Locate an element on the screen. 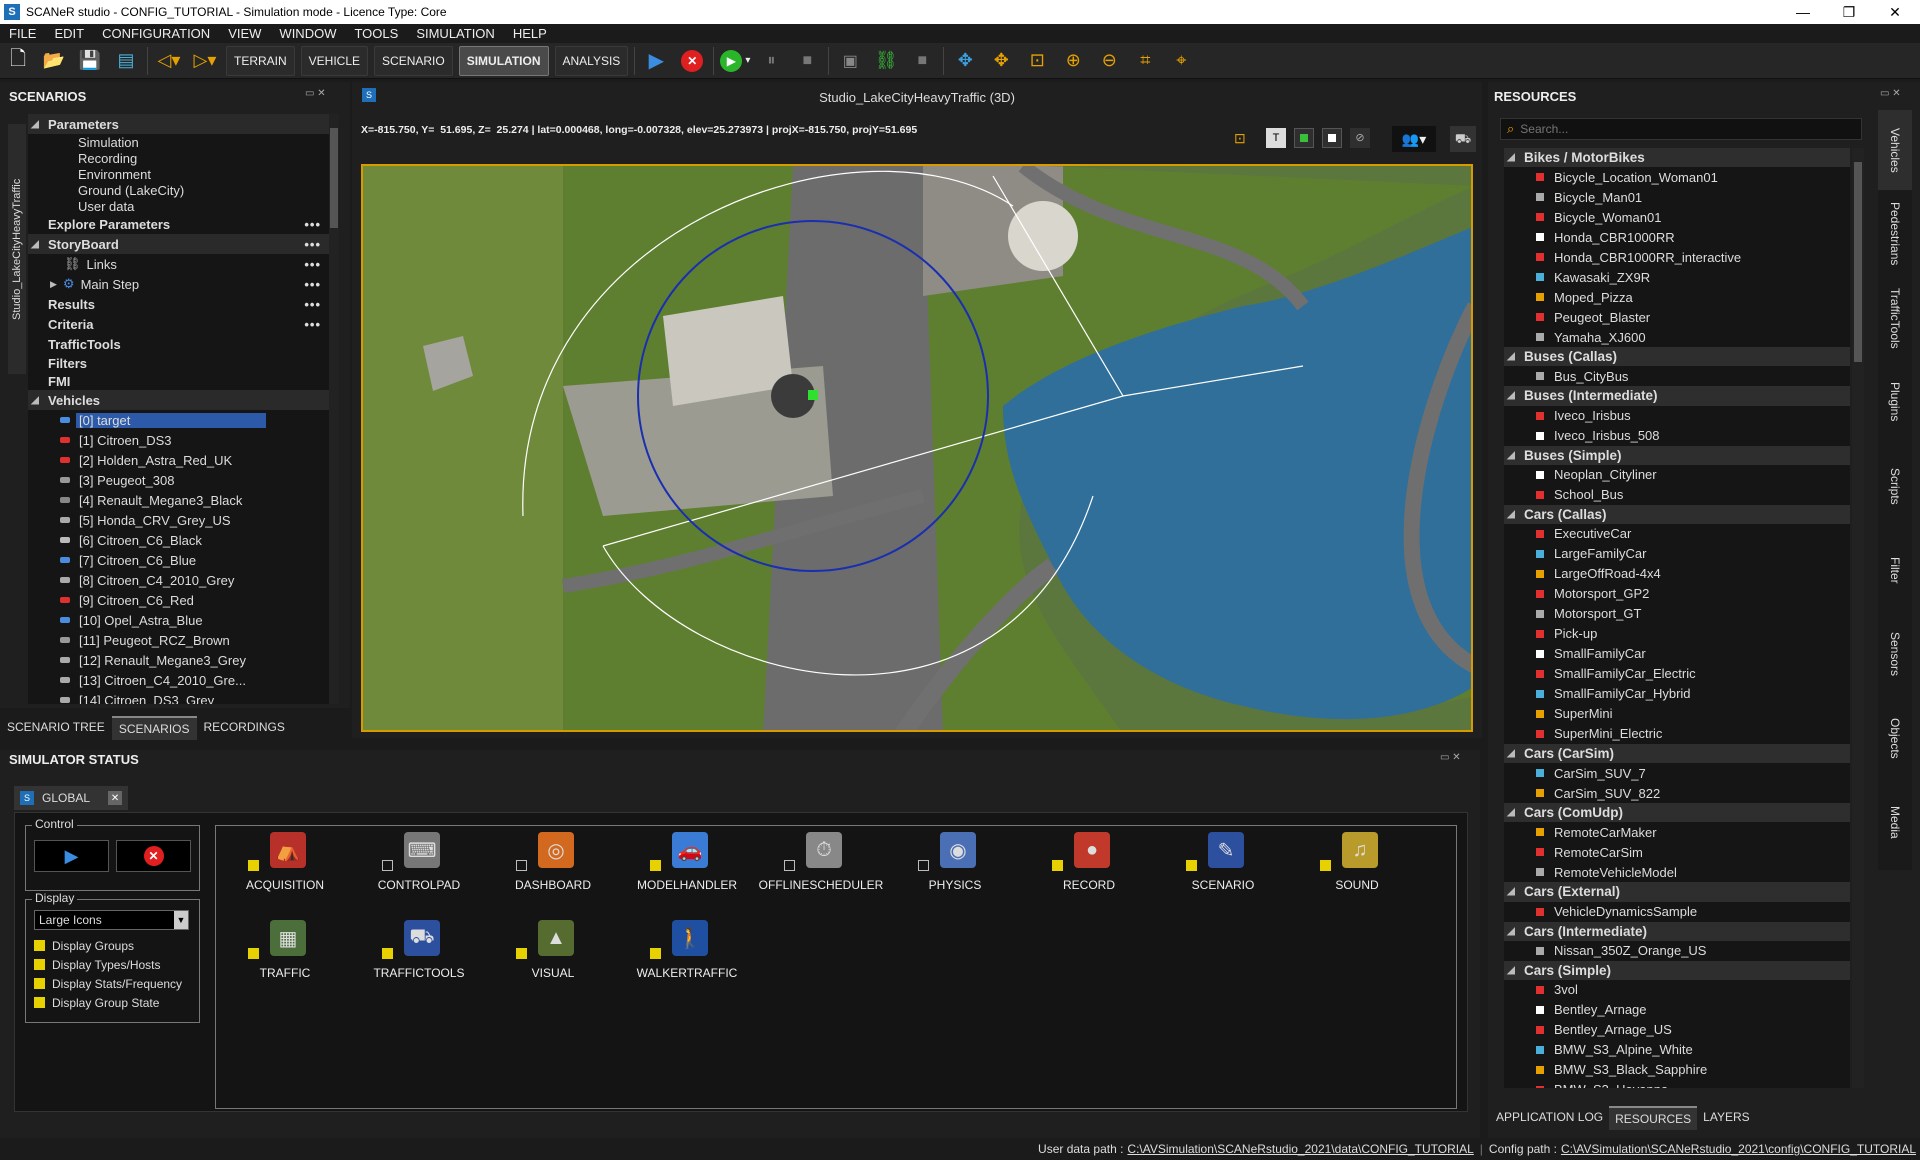 Image resolution: width=1920 pixels, height=1160 pixels. resource-item: Bicycle_Location_Woman01 is located at coordinates (1677, 177).